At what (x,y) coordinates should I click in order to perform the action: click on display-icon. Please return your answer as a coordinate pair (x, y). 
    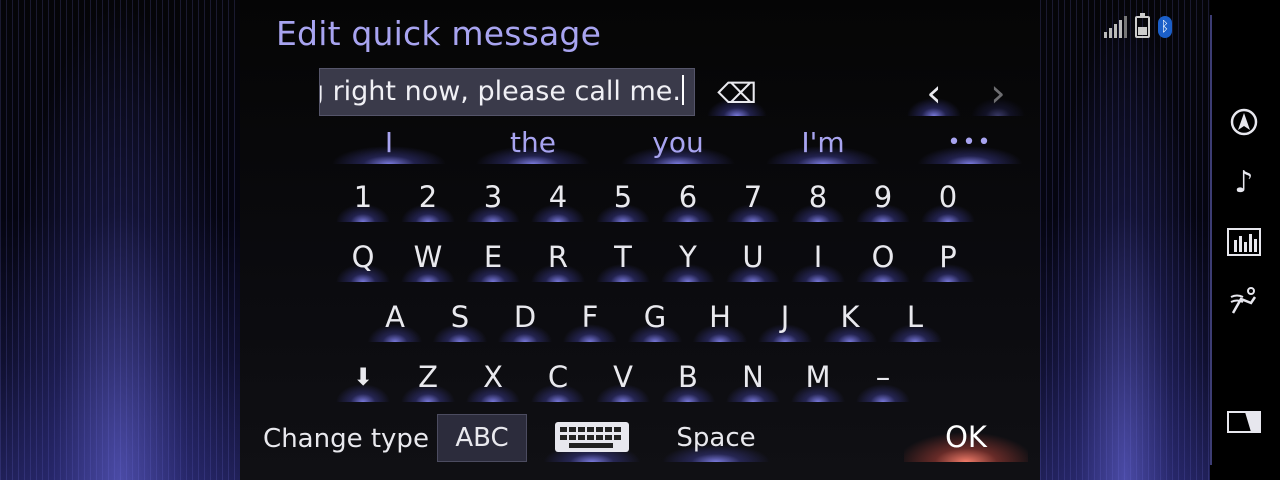
    Looking at the image, I should click on (1244, 422).